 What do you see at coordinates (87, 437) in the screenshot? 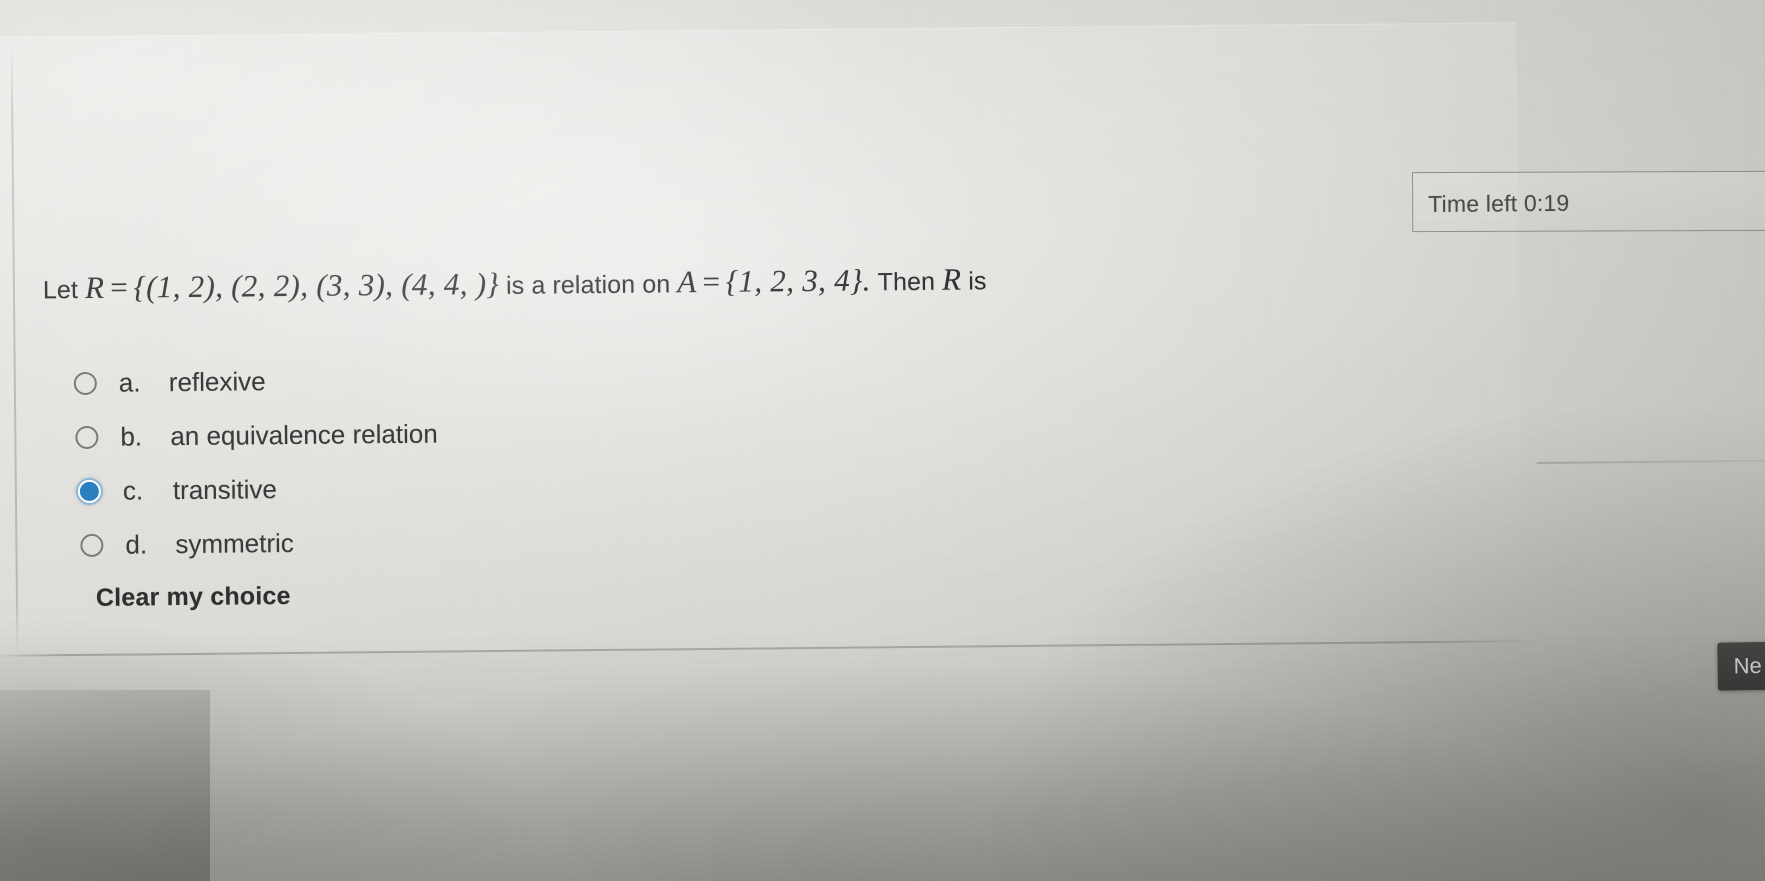
I see `radio-button-b` at bounding box center [87, 437].